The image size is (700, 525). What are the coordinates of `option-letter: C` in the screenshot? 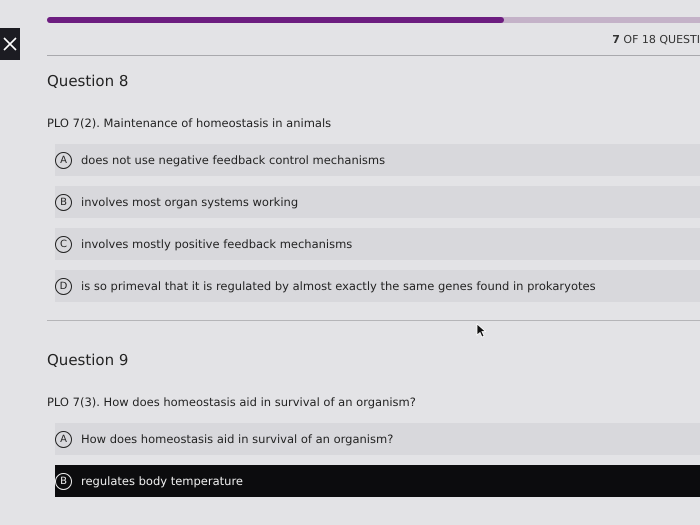 It's located at (63, 244).